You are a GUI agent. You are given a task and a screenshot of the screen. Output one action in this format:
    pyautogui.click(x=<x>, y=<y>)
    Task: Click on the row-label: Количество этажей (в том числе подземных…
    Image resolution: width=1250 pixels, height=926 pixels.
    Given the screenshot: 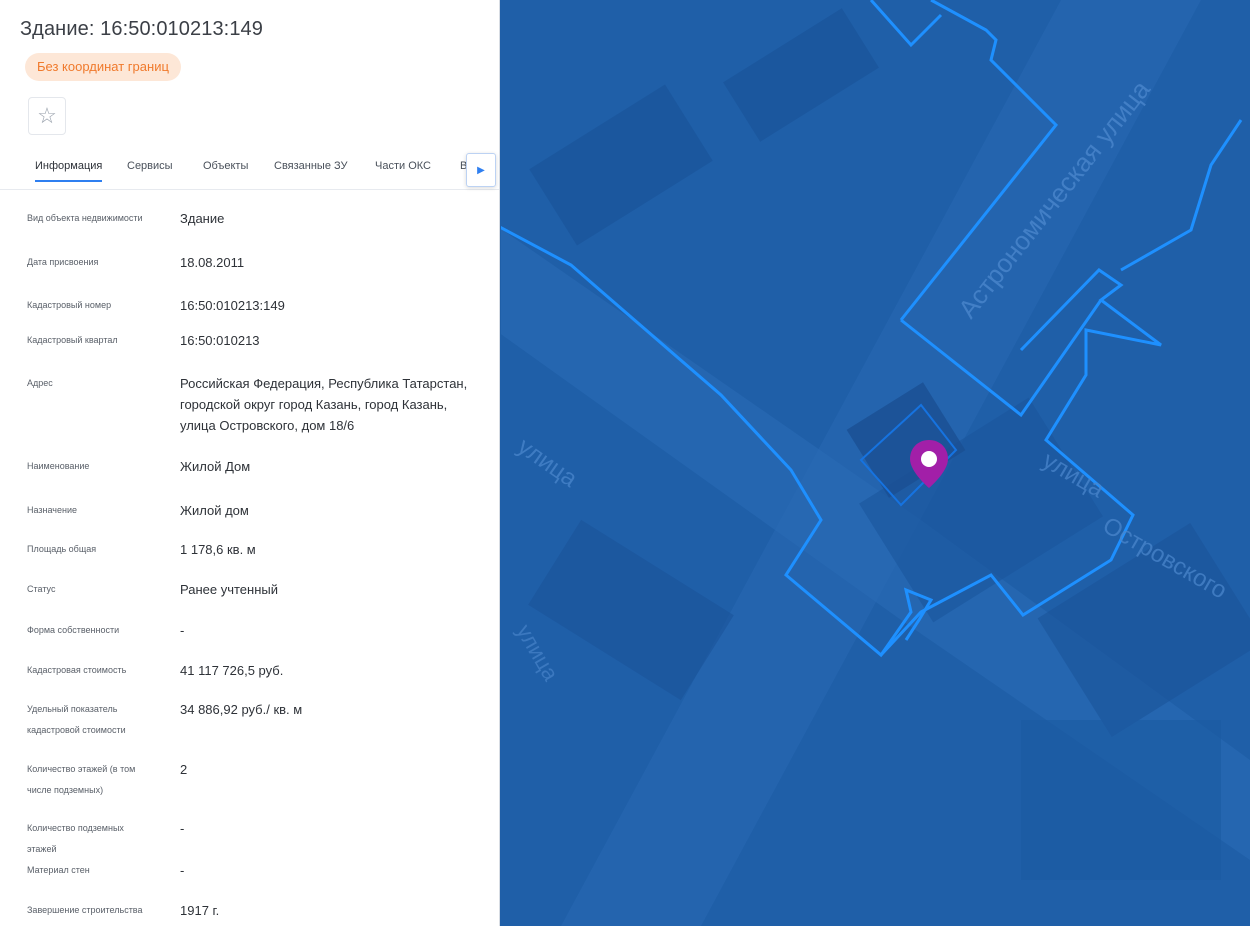 What is the action you would take?
    pyautogui.click(x=81, y=779)
    